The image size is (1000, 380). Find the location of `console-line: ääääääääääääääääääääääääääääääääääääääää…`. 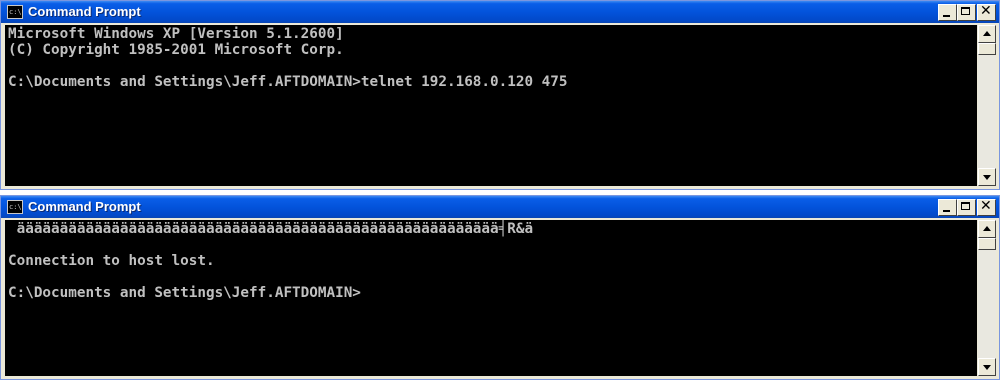

console-line: ääääääääääääääääääääääääääääääääääääääää… is located at coordinates (271, 229).